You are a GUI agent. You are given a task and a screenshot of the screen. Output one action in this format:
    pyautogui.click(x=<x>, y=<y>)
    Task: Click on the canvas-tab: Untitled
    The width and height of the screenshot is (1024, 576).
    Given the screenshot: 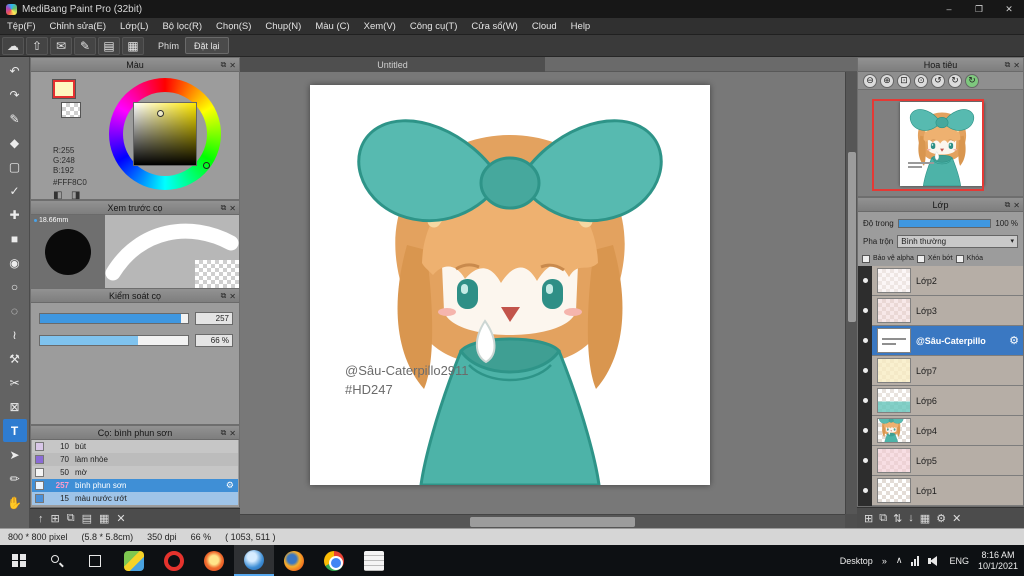 What is the action you would take?
    pyautogui.click(x=392, y=64)
    